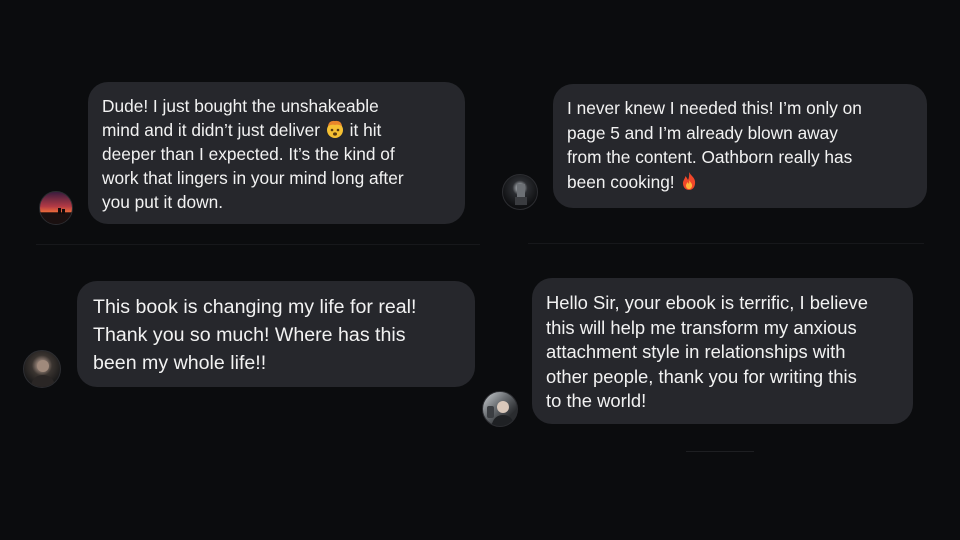  I want to click on sunset-avatar, so click(56, 208).